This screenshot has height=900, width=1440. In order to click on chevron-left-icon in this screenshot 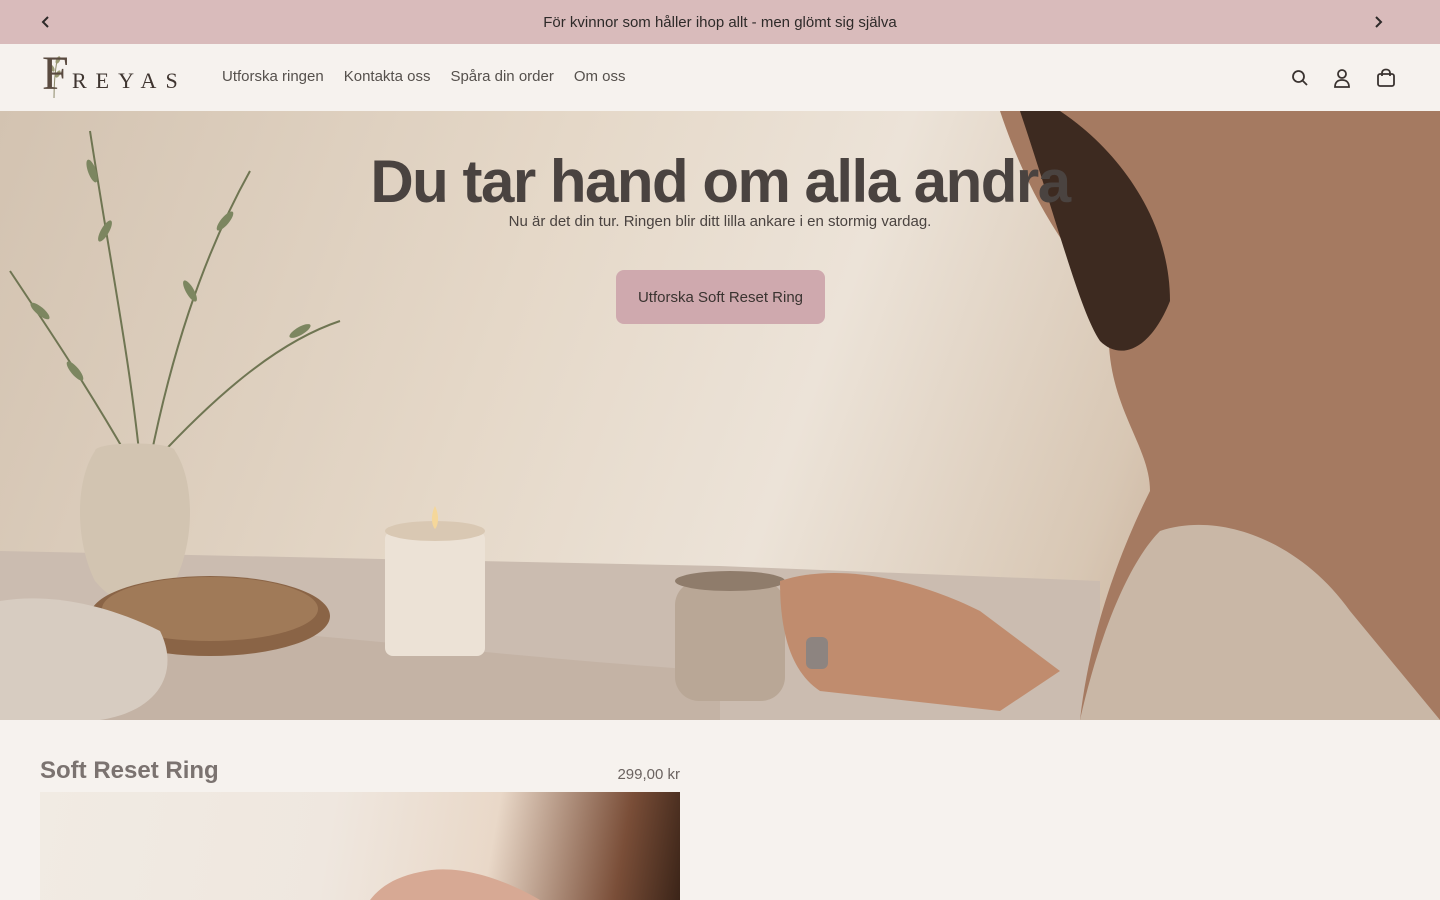, I will do `click(46, 22)`.